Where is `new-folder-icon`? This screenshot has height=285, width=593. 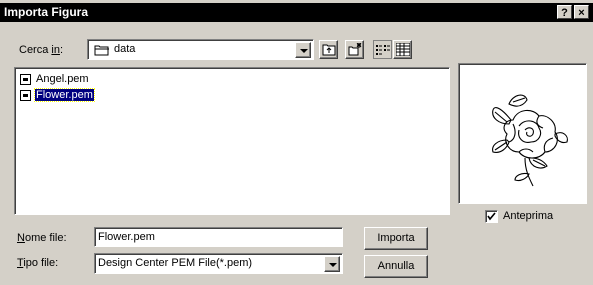 new-folder-icon is located at coordinates (355, 50).